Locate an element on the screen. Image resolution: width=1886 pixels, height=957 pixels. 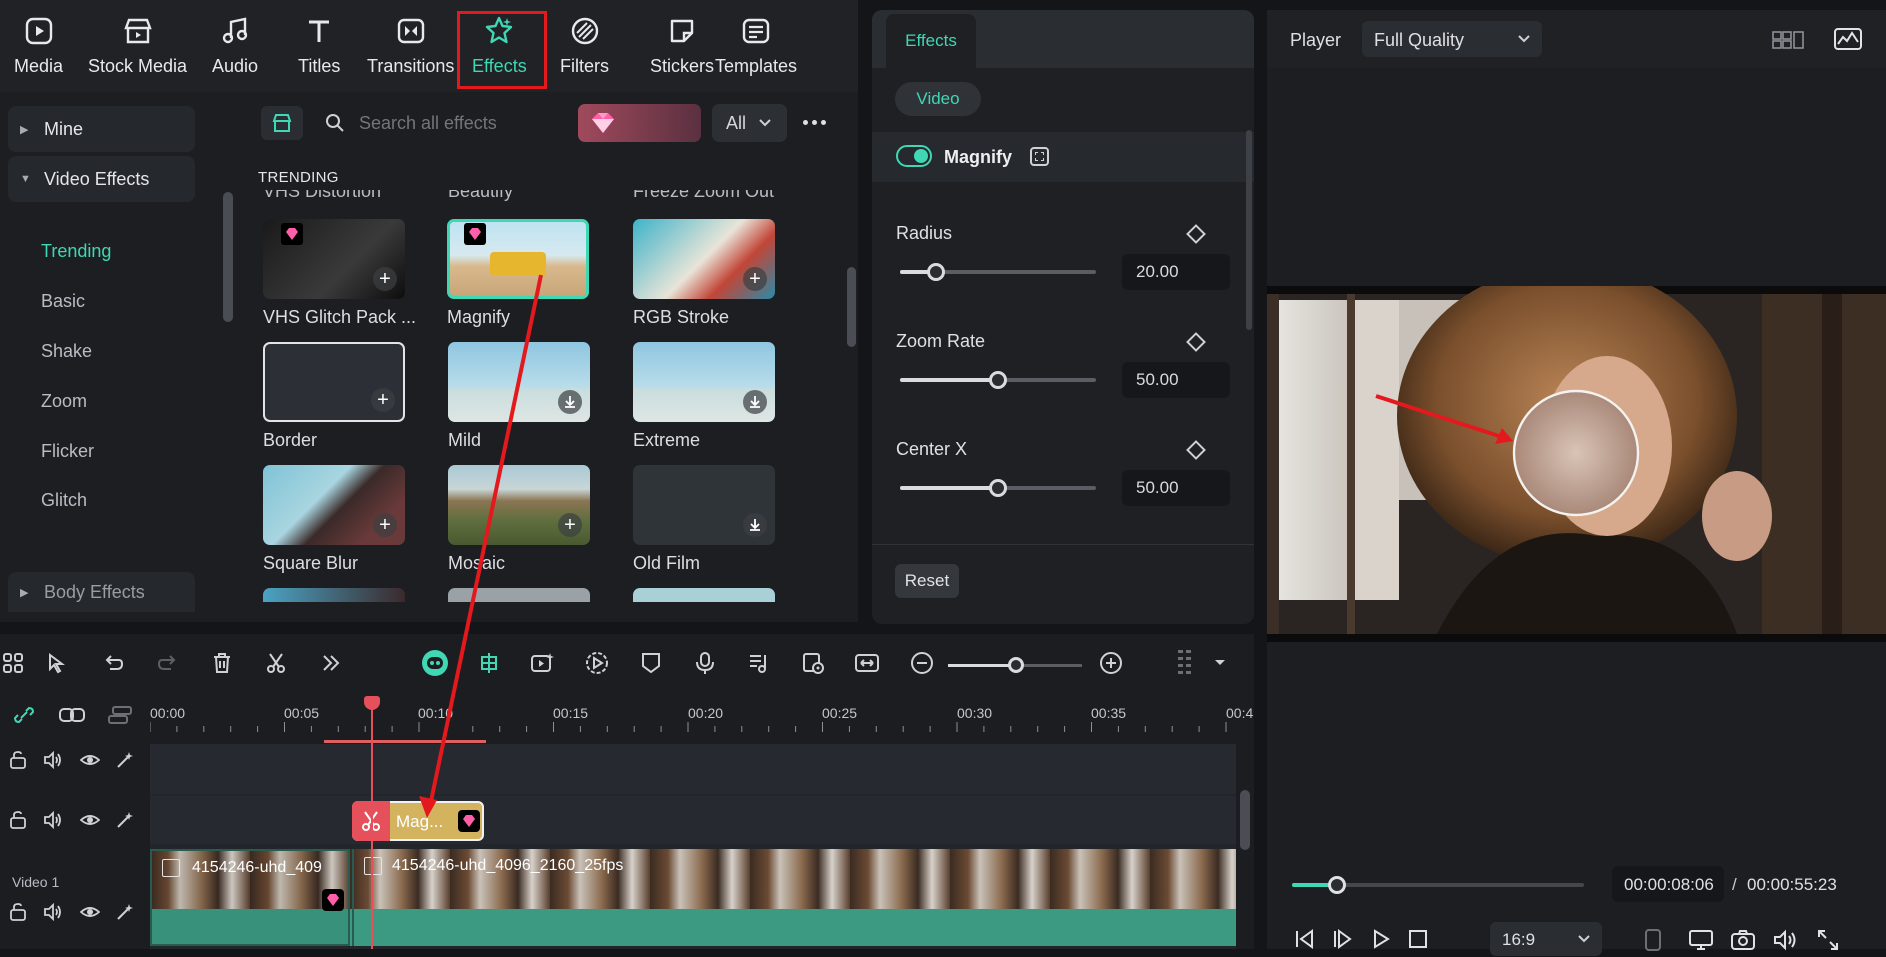
play-icon is located at coordinates (1381, 939).